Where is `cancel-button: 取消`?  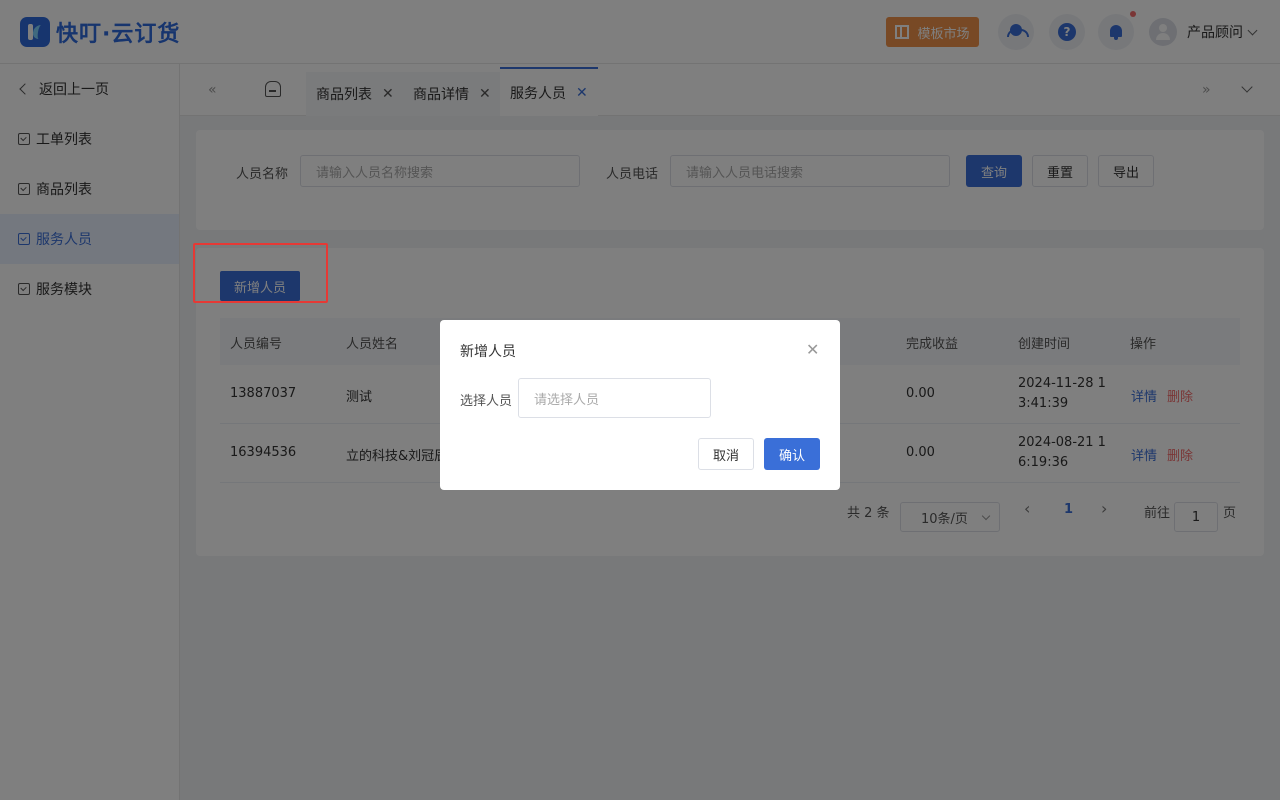 cancel-button: 取消 is located at coordinates (726, 454).